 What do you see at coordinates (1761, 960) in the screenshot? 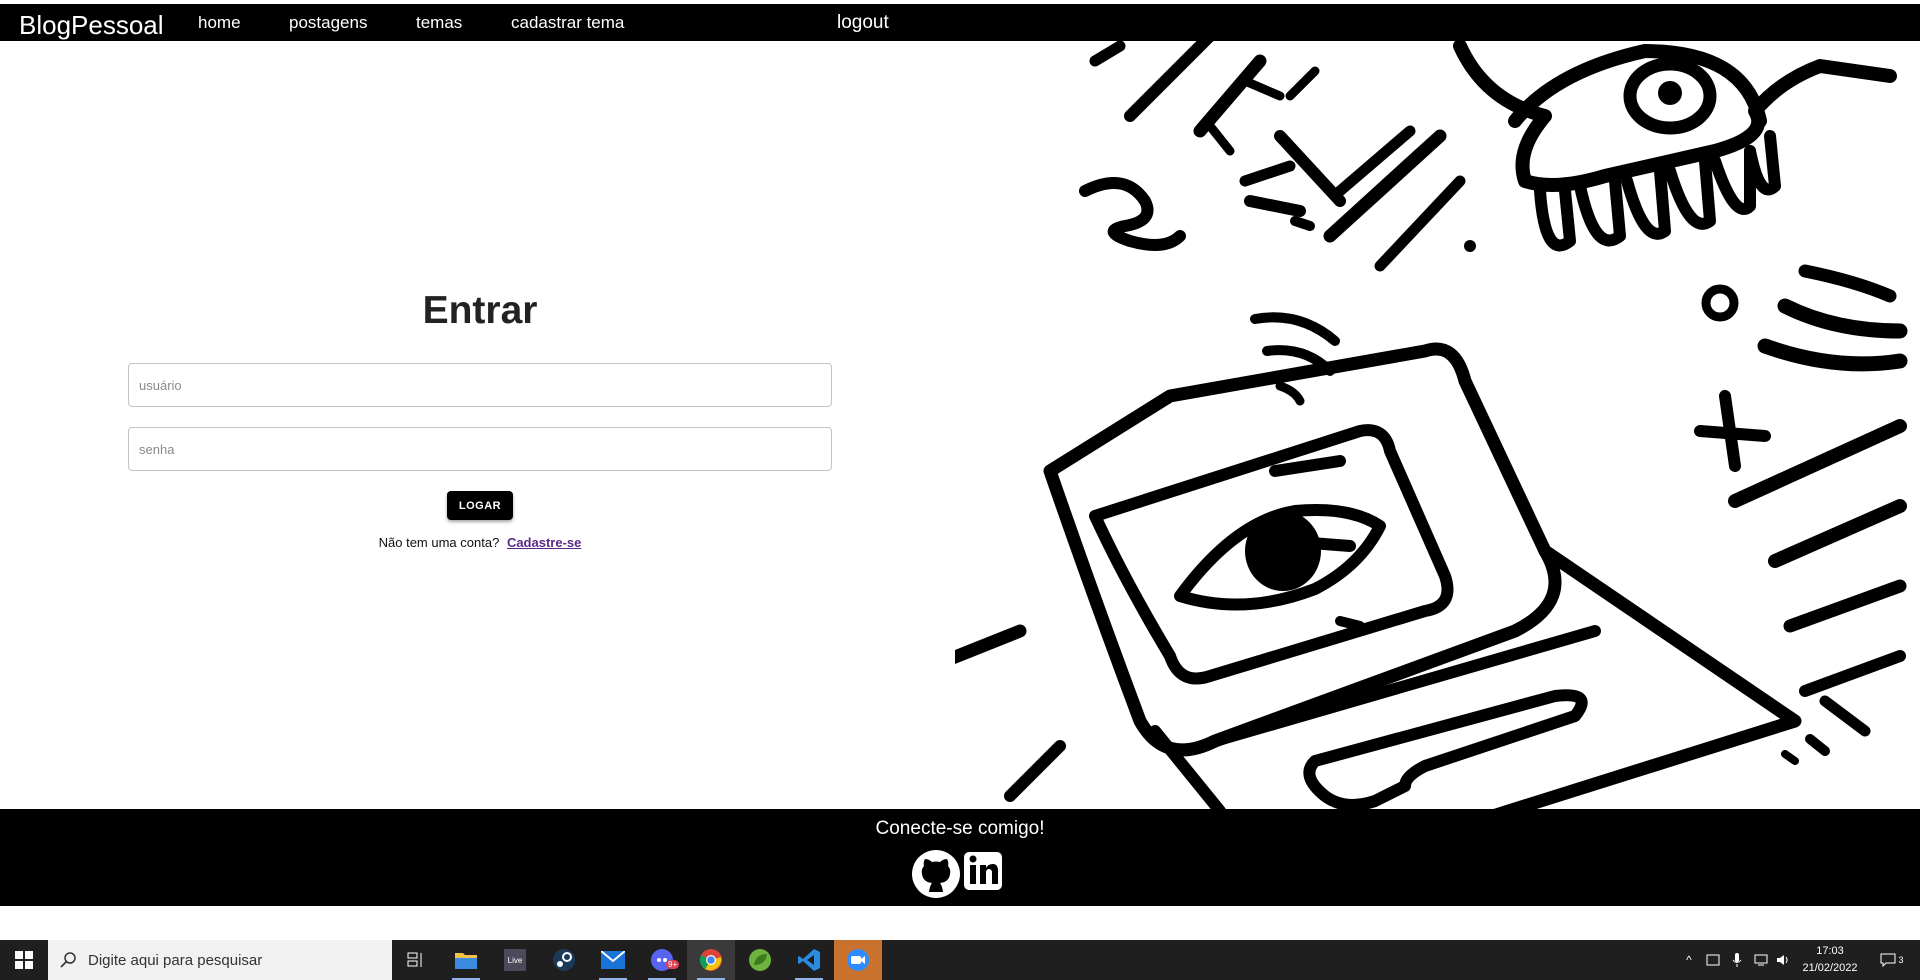
I see `network-icon` at bounding box center [1761, 960].